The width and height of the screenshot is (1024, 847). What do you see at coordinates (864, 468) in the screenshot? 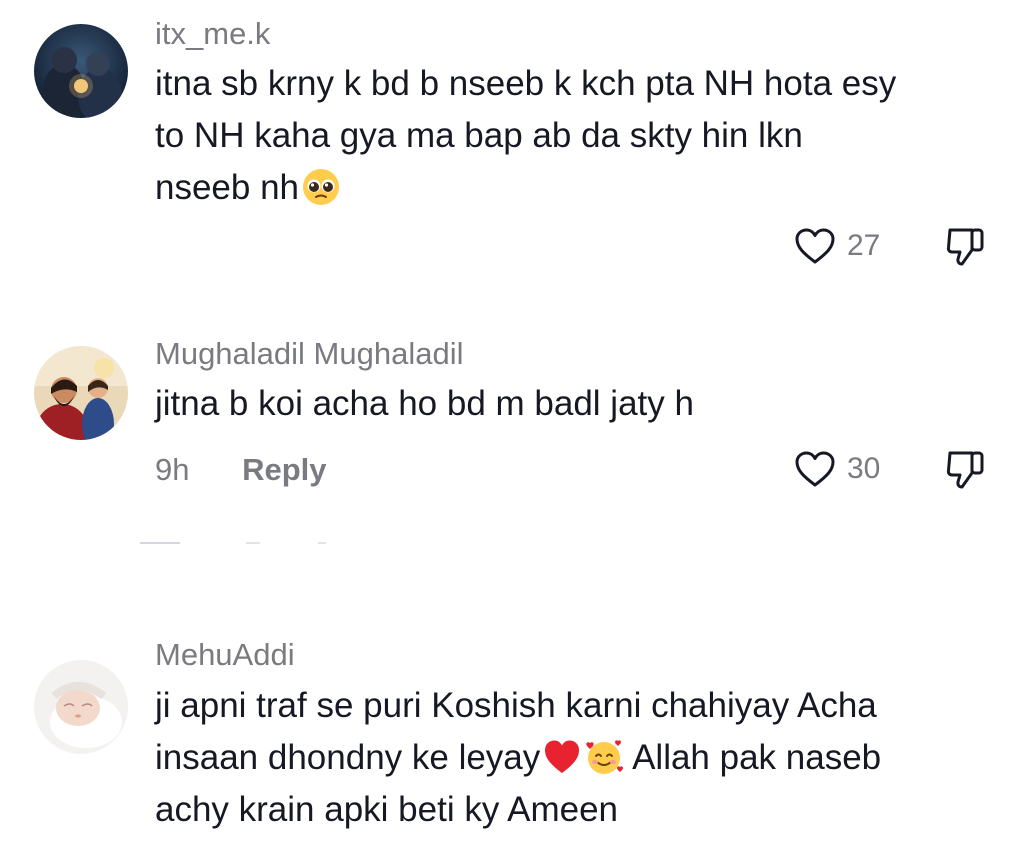
I see `like-count: 30` at bounding box center [864, 468].